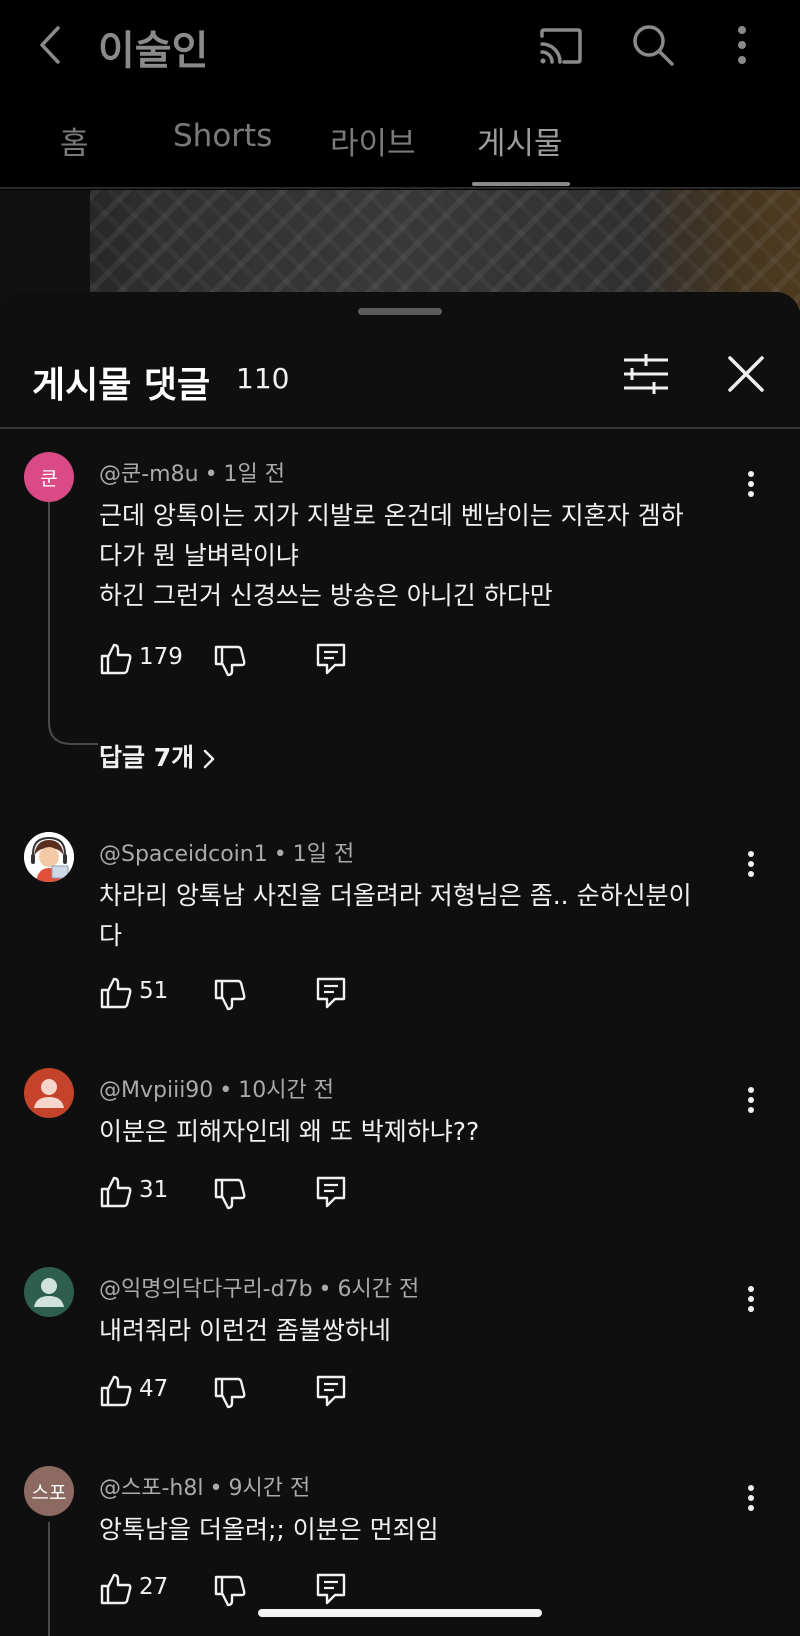  I want to click on like-count: 27, so click(154, 1587).